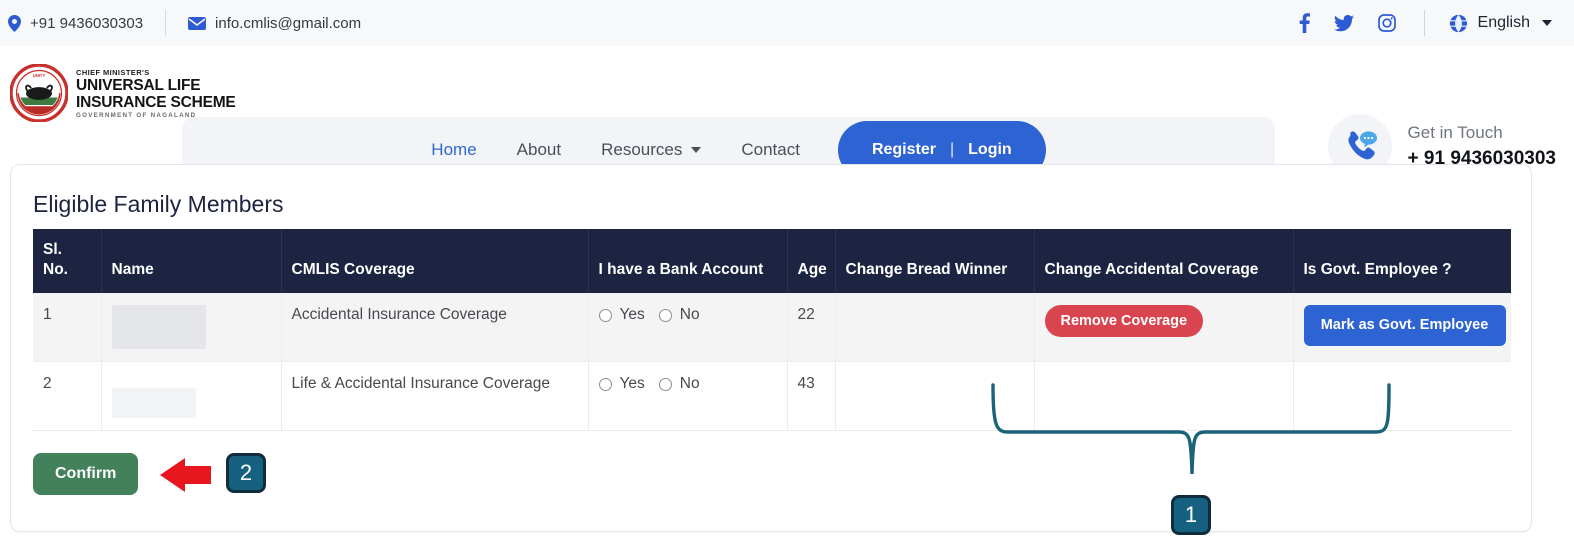 The image size is (1574, 547). Describe the element at coordinates (435, 261) in the screenshot. I see `column-header-coverage: CMLIS Coverage` at that location.